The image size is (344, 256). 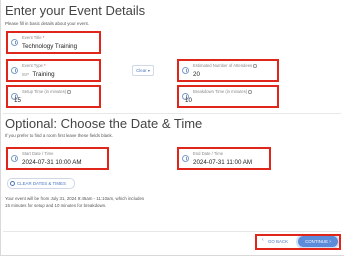 I want to click on clear-dates-button: CLEAR DATES & TIMES, so click(x=41, y=183).